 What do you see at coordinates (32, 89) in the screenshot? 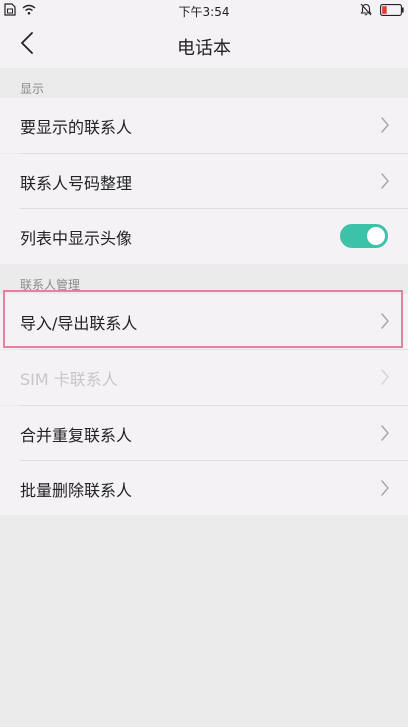
I see `section-title: 显示` at bounding box center [32, 89].